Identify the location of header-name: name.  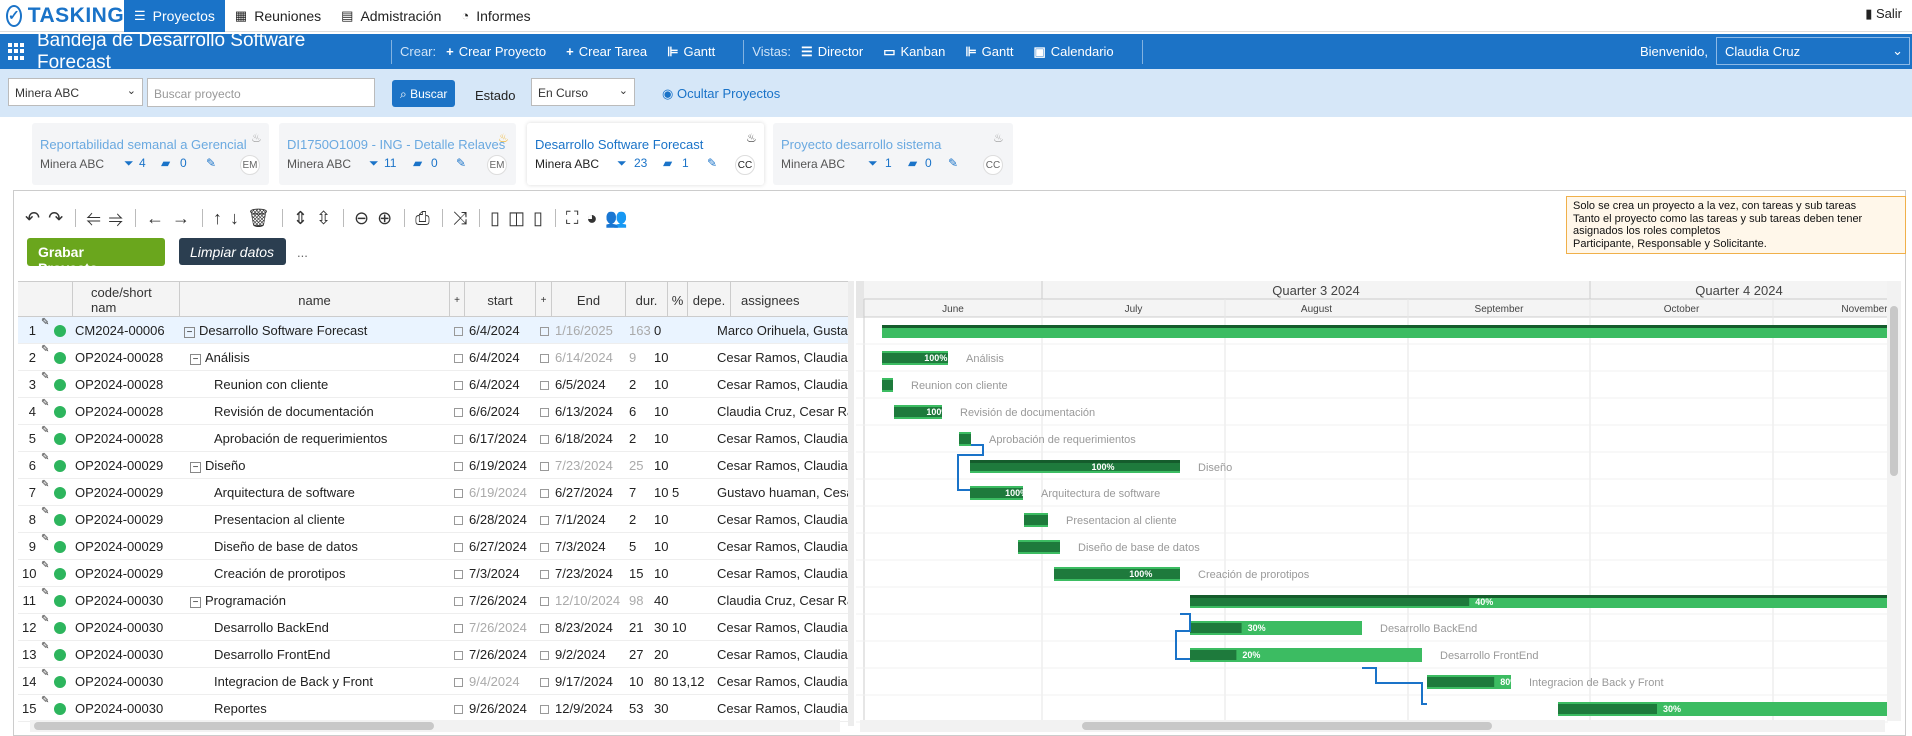
(315, 300).